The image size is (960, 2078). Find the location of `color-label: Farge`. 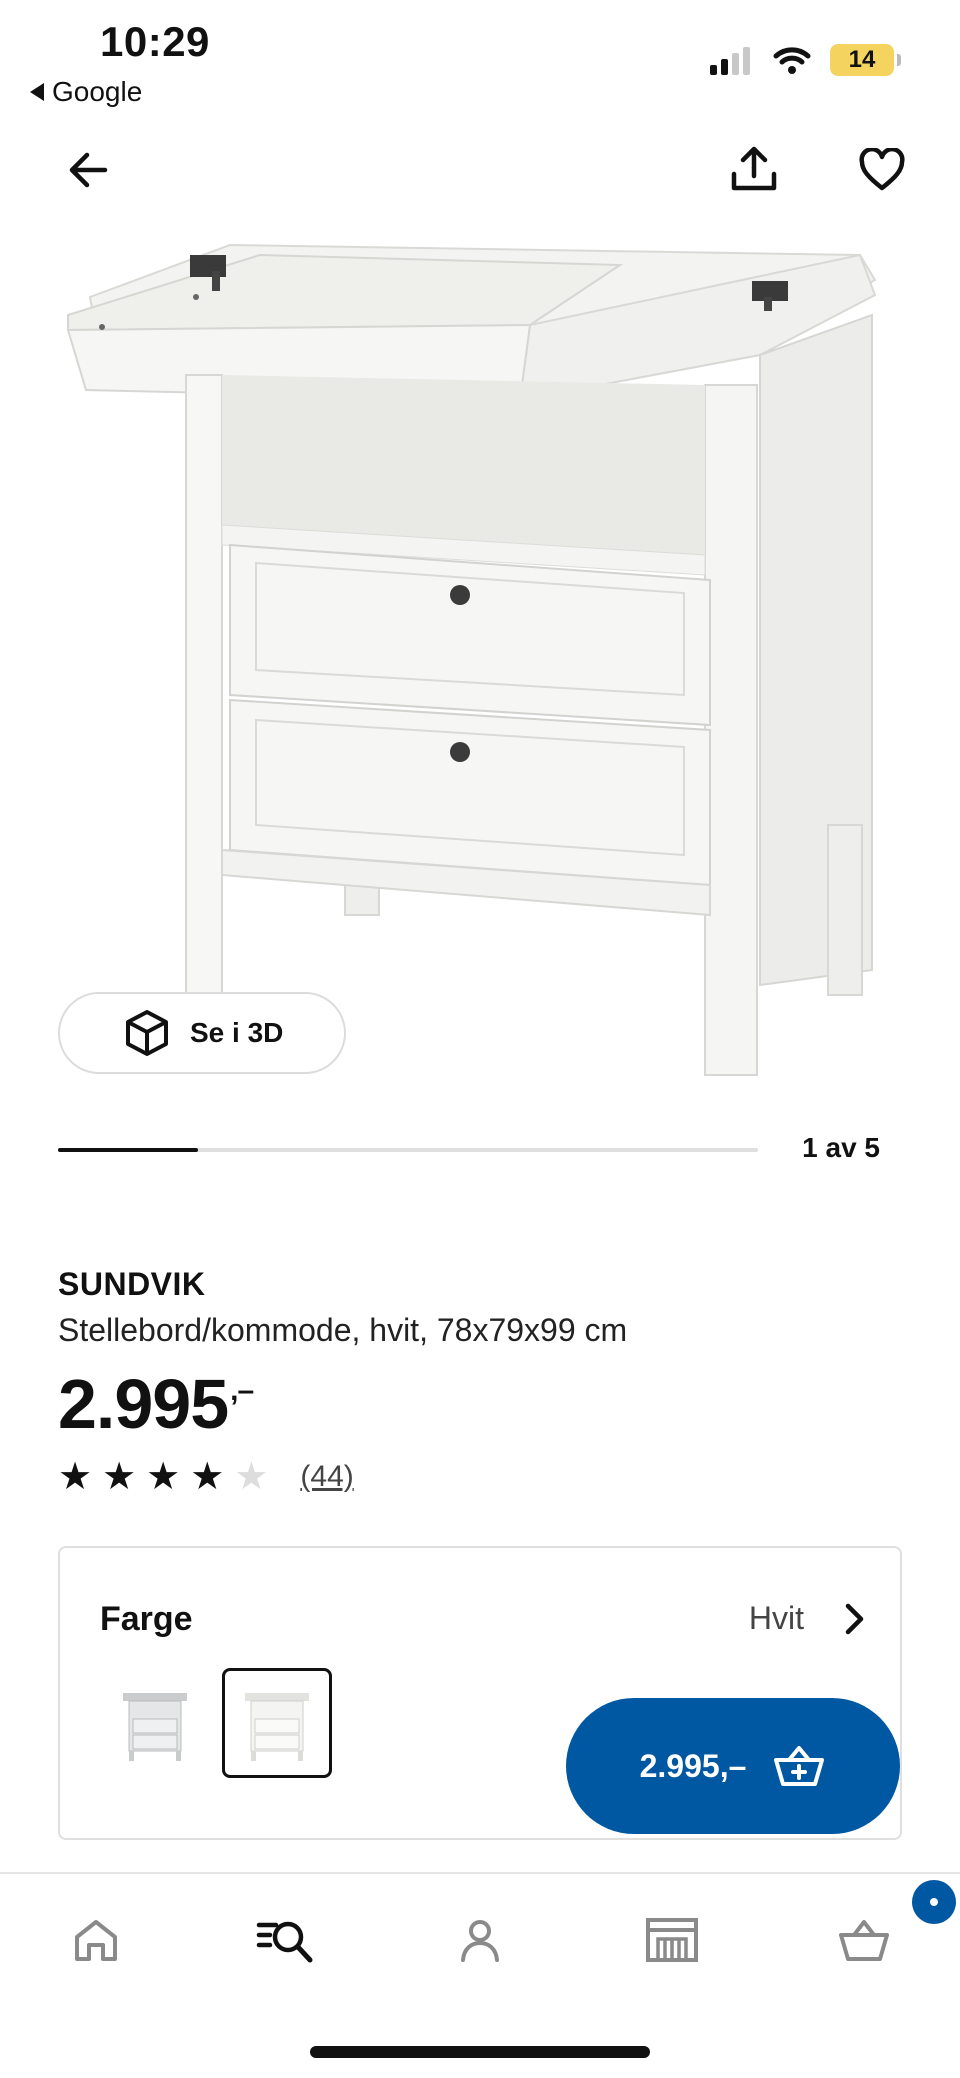

color-label: Farge is located at coordinates (146, 1619).